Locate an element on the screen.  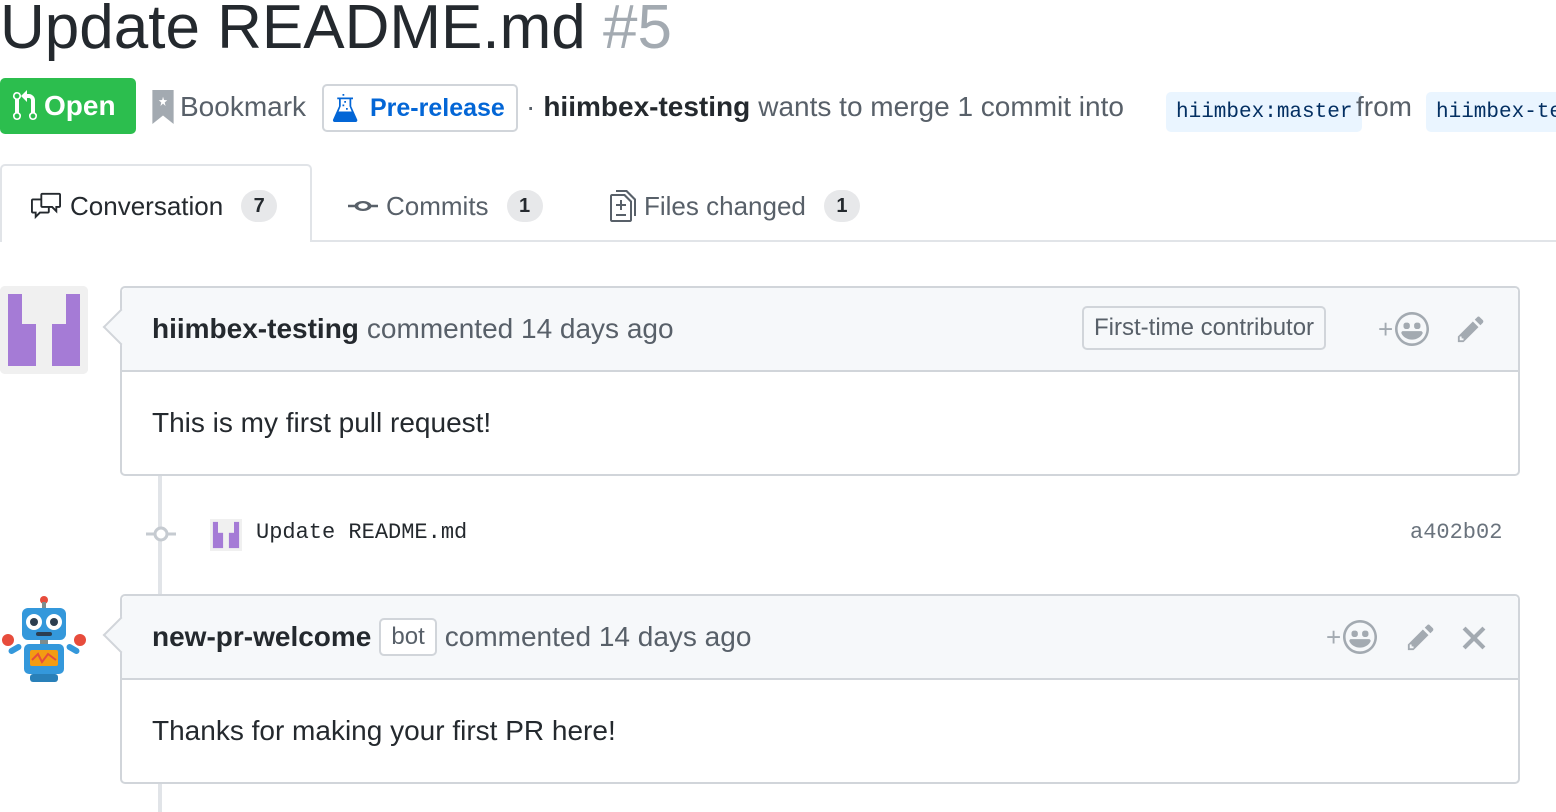
tab-conversation-label: Conversation is located at coordinates (147, 205).